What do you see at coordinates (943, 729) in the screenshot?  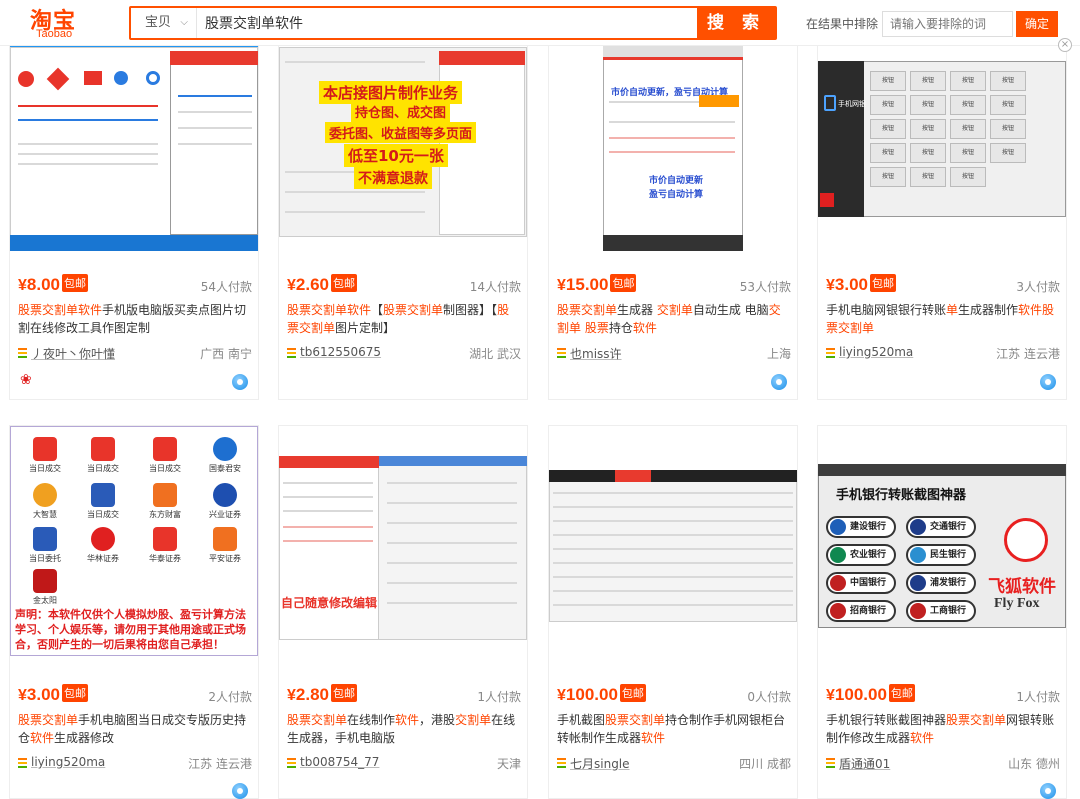 I see `product-title: 手机银行转账截图神器股票交割单网银转账制作修改生成器软件` at bounding box center [943, 729].